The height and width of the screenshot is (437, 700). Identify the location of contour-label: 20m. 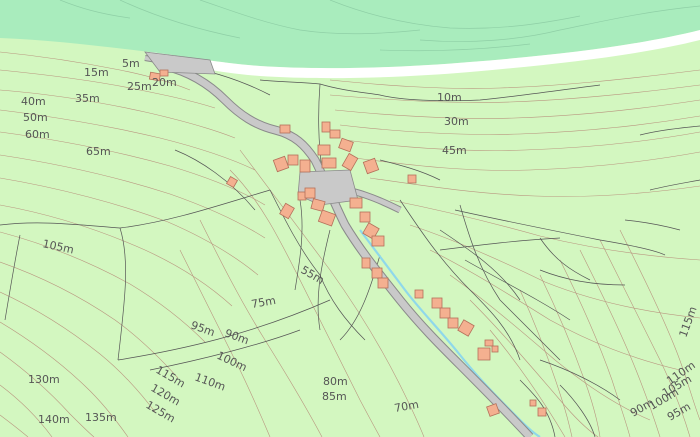
(164, 82).